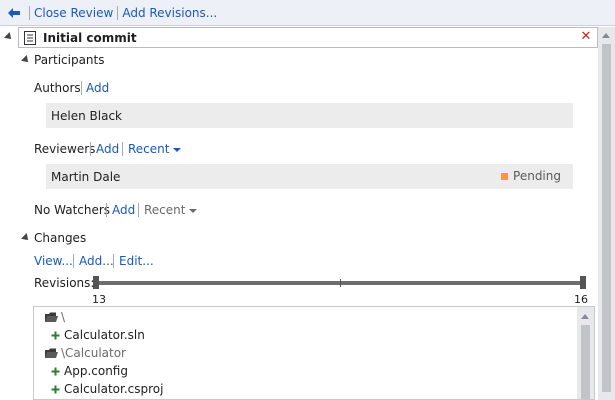  Describe the element at coordinates (86, 176) in the screenshot. I see `reviewer-name: Martin Dale` at that location.